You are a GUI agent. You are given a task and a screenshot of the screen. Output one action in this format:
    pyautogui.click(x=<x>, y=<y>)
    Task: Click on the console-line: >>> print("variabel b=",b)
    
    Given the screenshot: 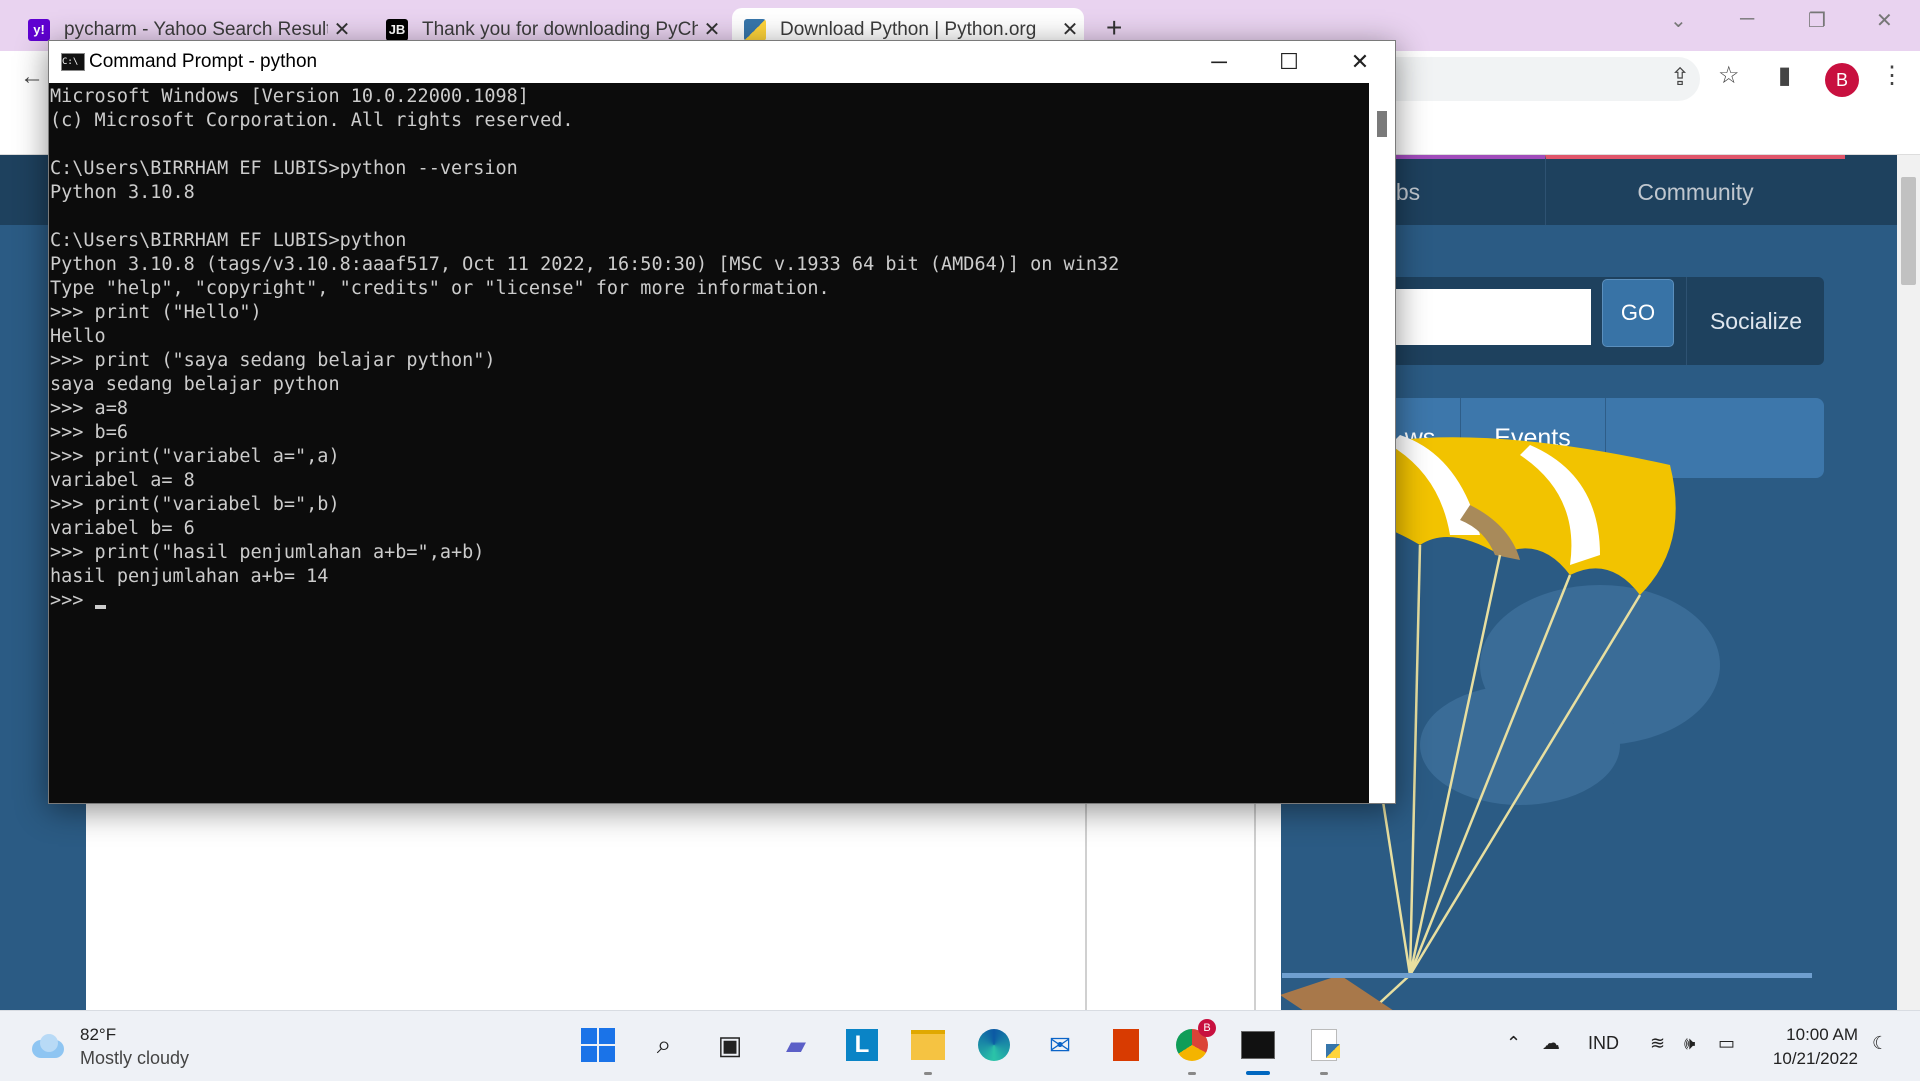 What is the action you would take?
    pyautogui.click(x=195, y=504)
    